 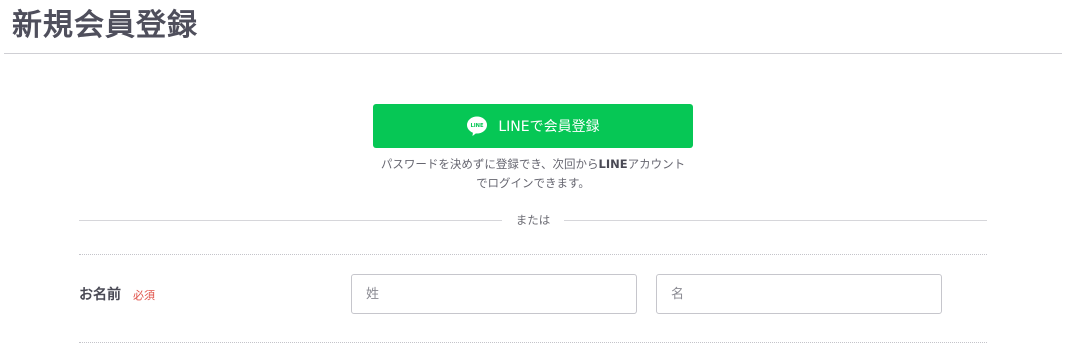 I want to click on line-logo-text: LINE, so click(x=478, y=126).